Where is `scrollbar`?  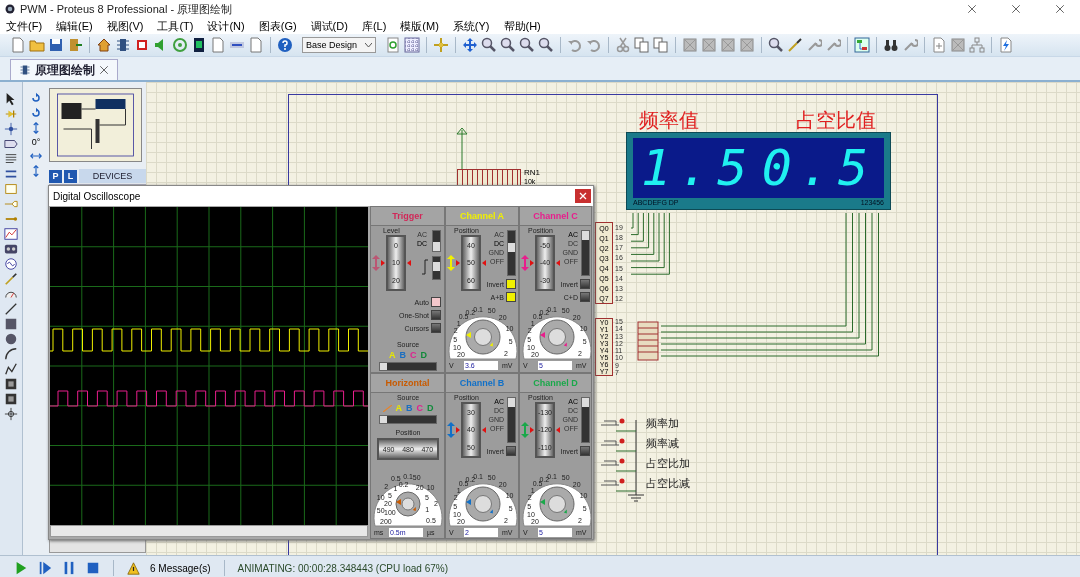
scrollbar is located at coordinates (209, 531).